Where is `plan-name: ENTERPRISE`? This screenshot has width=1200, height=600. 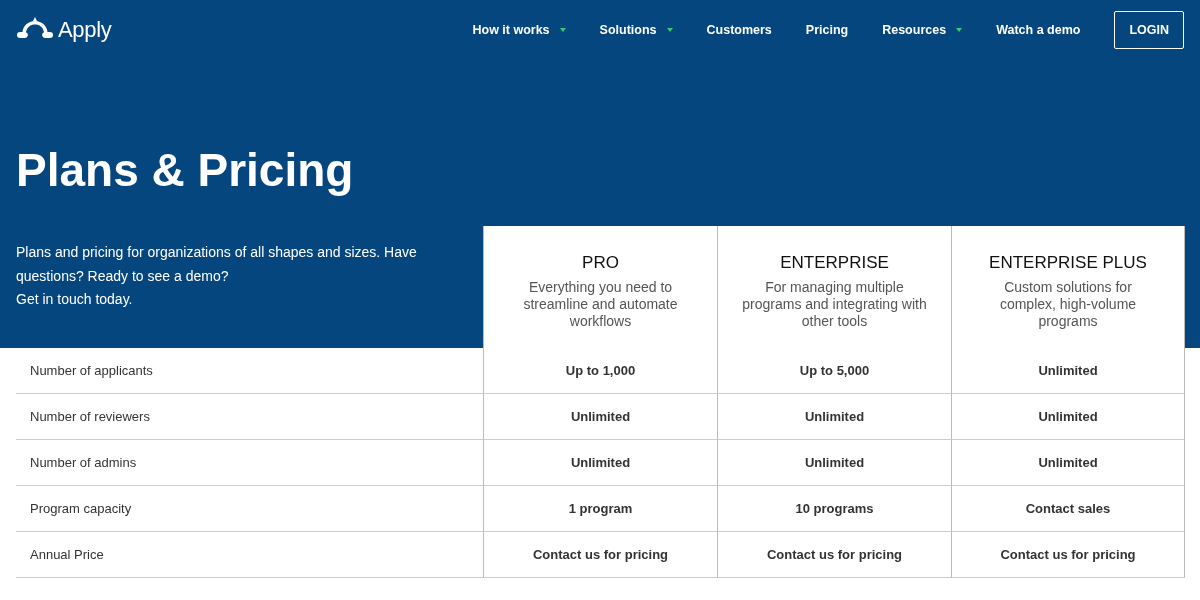
plan-name: ENTERPRISE is located at coordinates (834, 263).